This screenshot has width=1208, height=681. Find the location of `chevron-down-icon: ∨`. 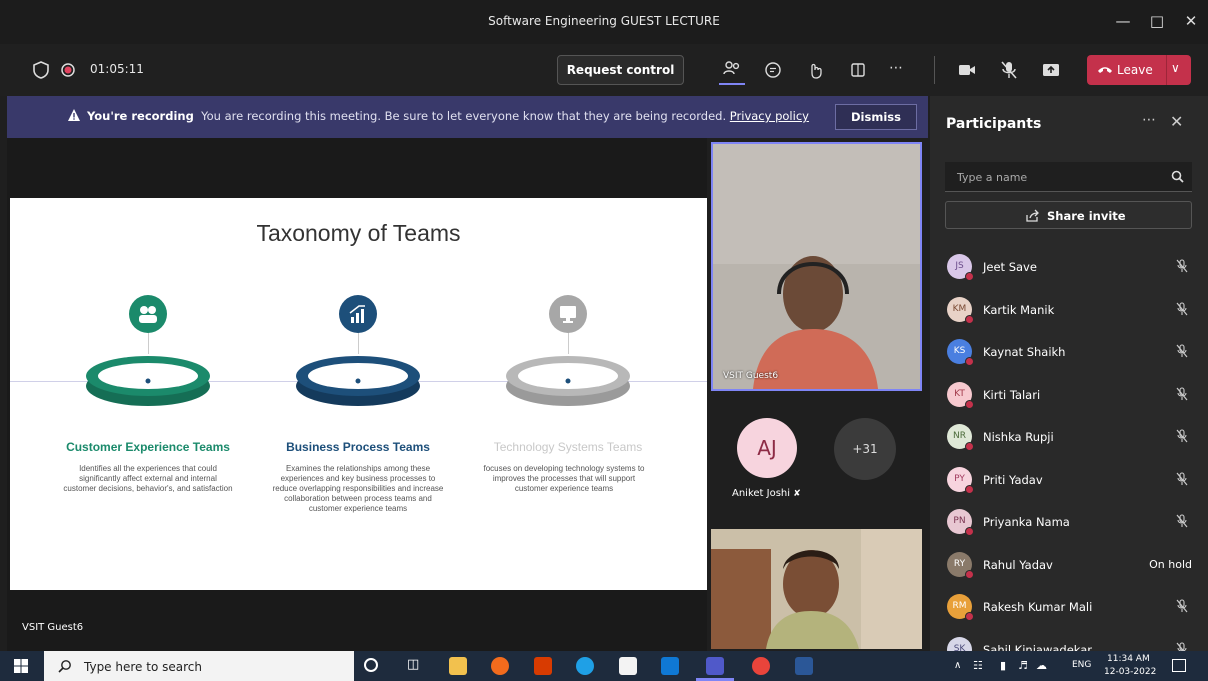

chevron-down-icon: ∨ is located at coordinates (1175, 68).